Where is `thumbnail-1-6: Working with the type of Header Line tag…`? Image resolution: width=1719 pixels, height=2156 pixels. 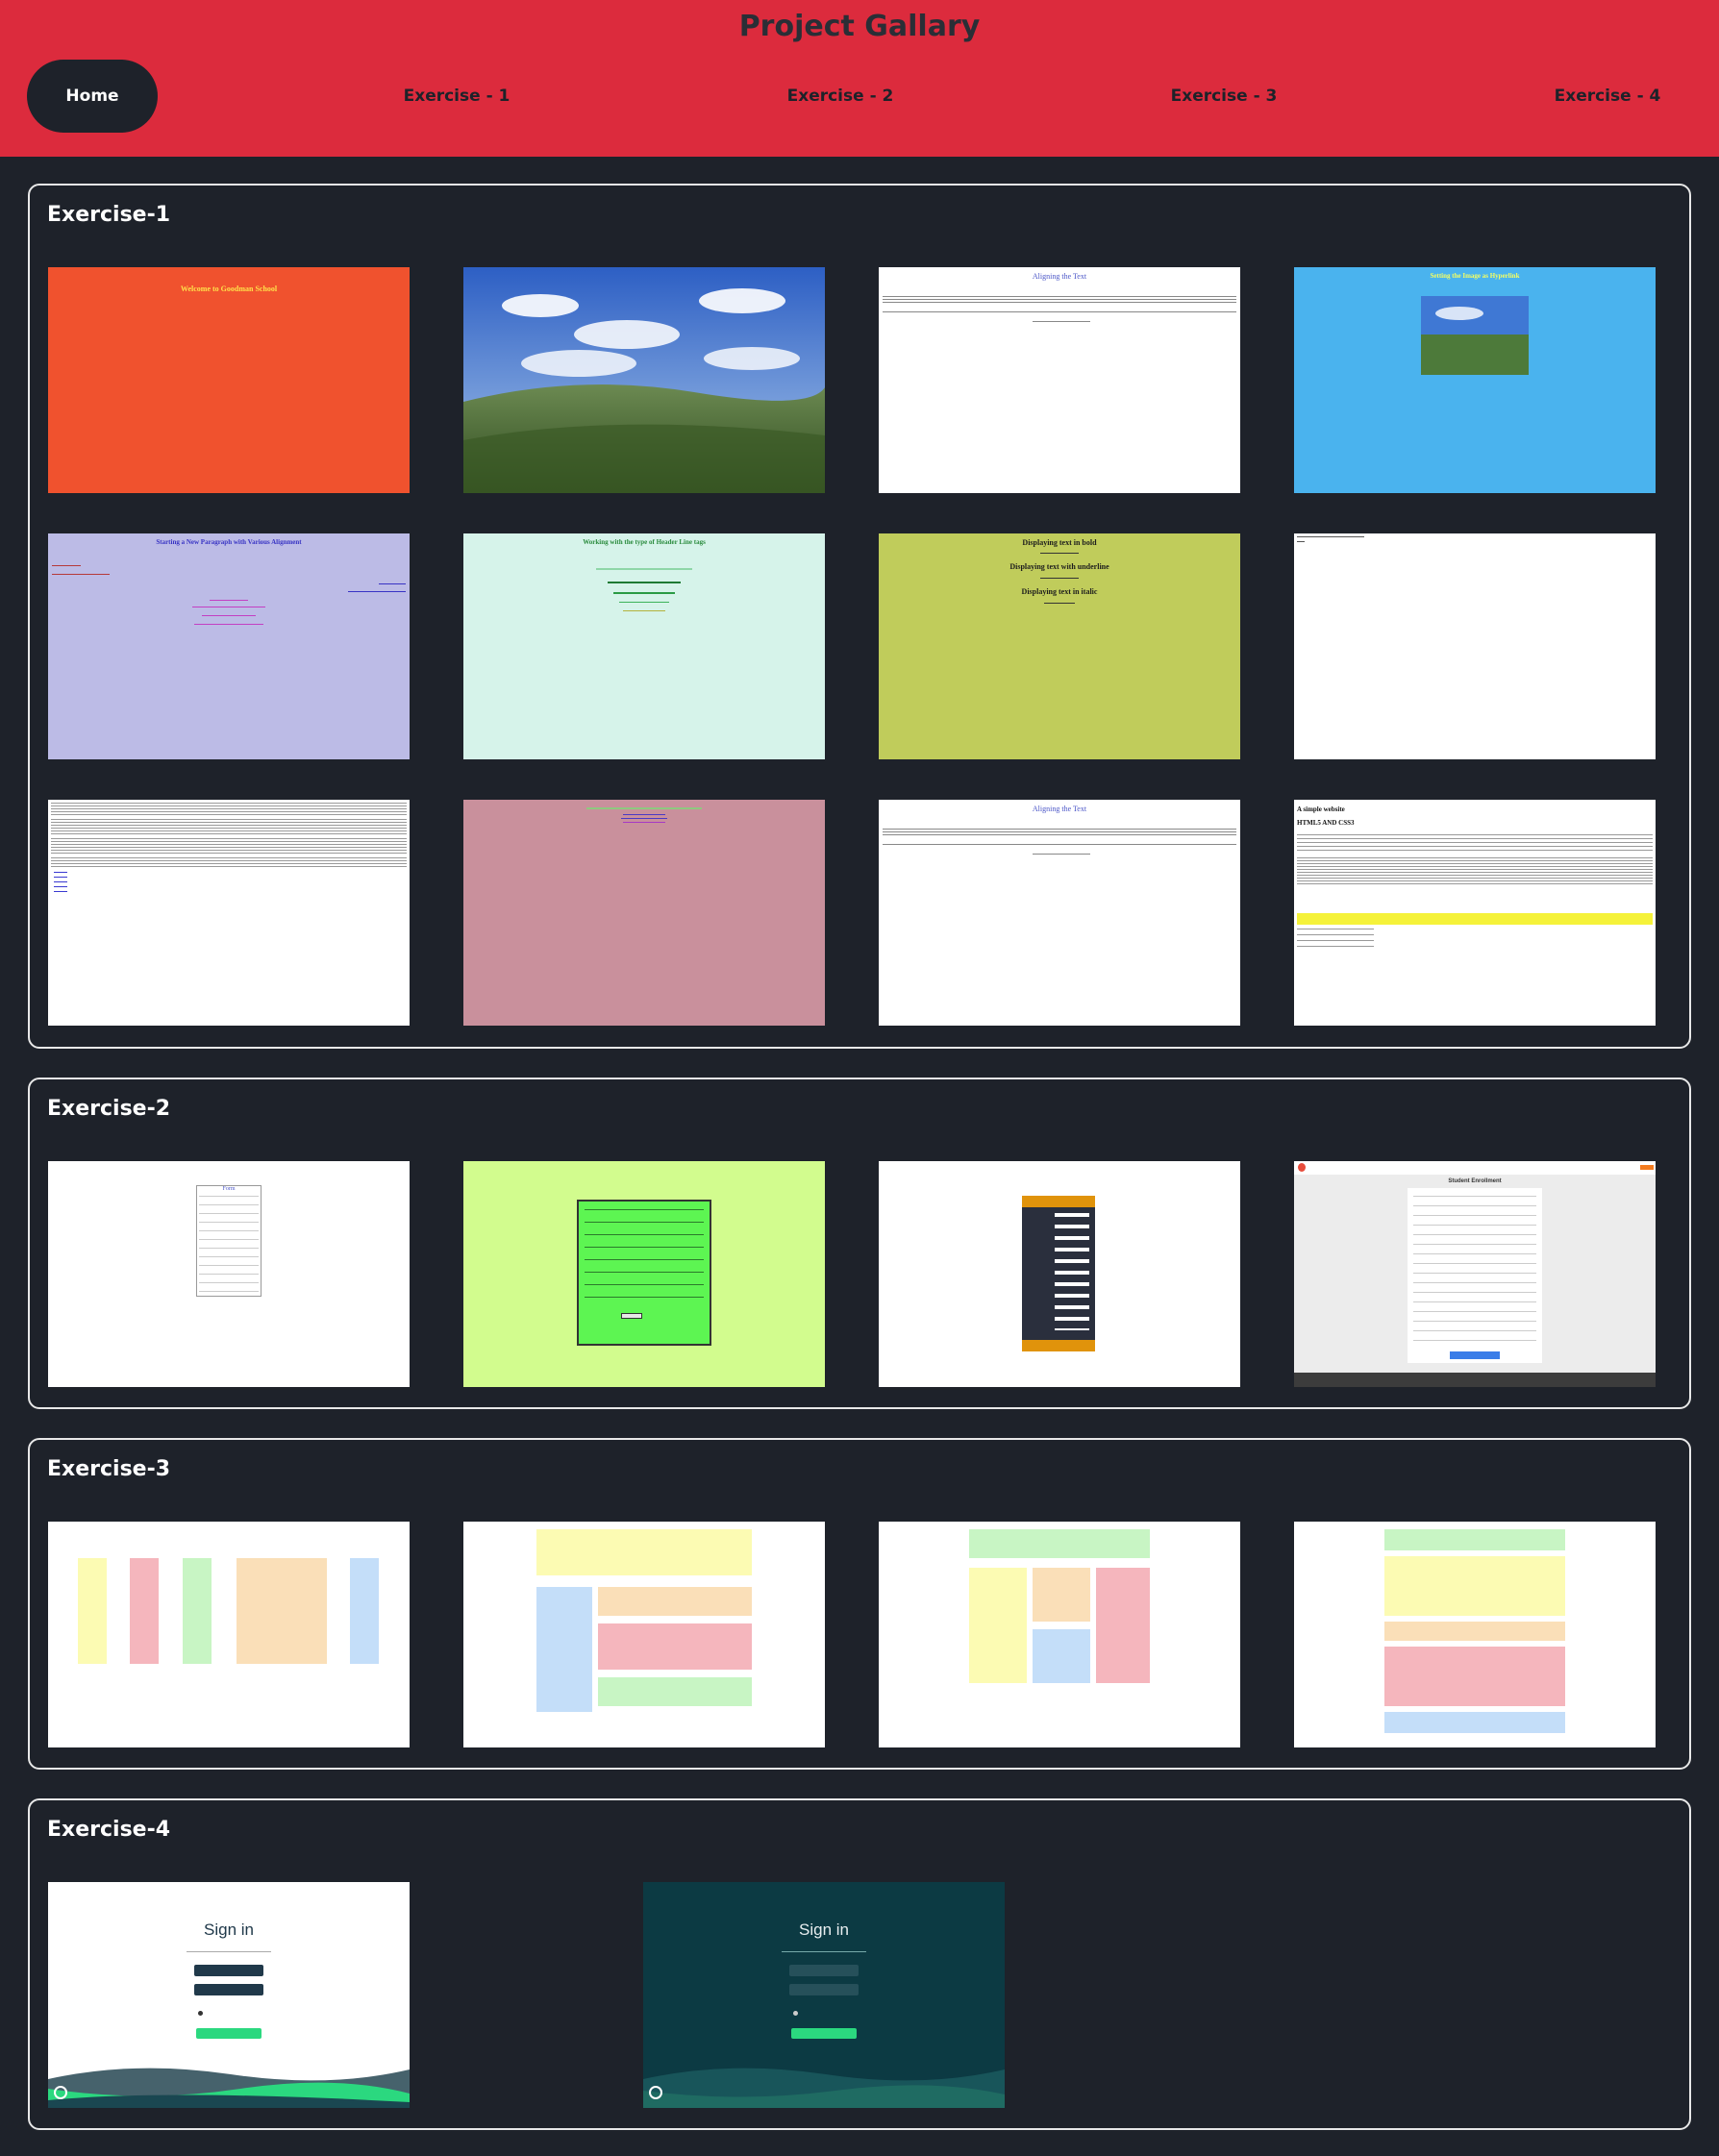
thumbnail-1-6: Working with the type of Header Line tag… is located at coordinates (644, 646).